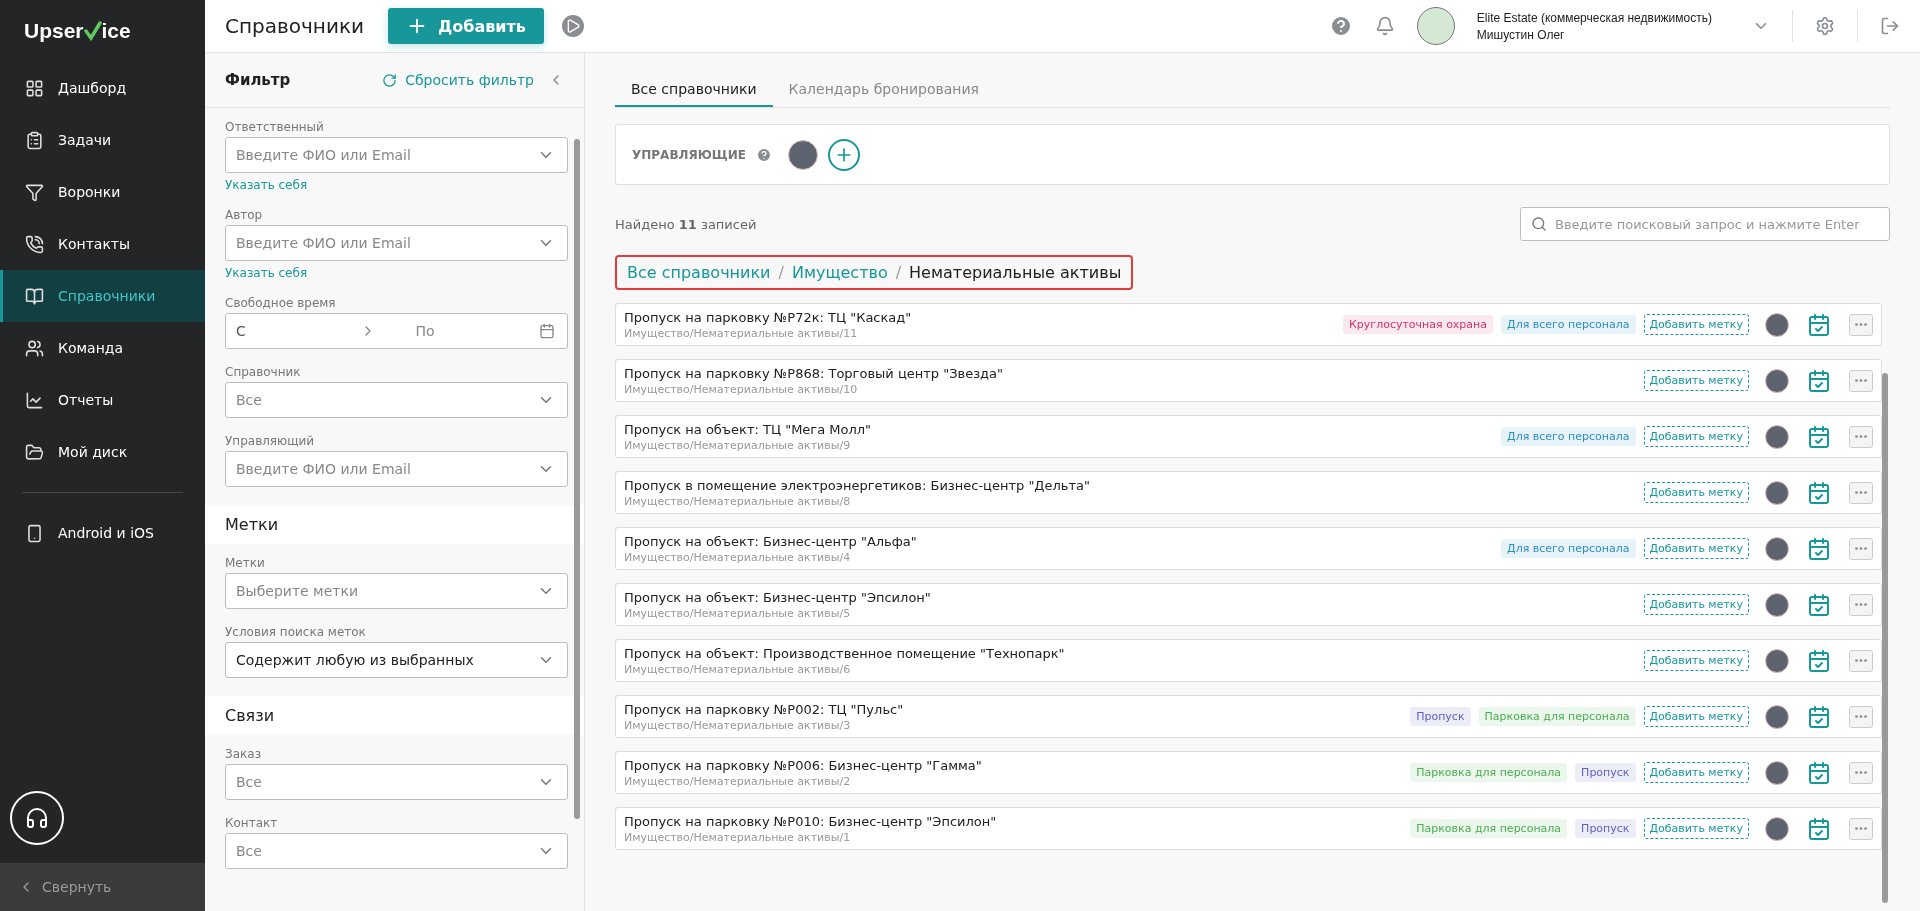  What do you see at coordinates (1705, 224) in the screenshot?
I see `search-field: Введите поисковый запрос и нажмите Enter` at bounding box center [1705, 224].